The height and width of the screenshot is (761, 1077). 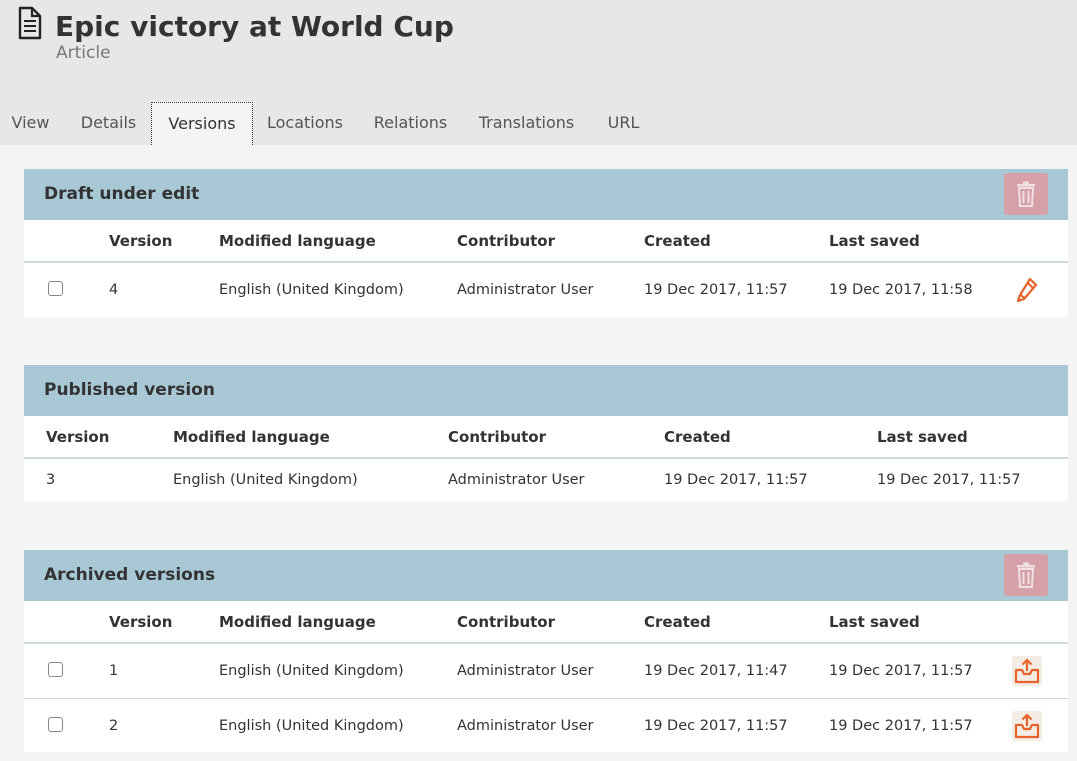 I want to click on version-number: 1, so click(x=114, y=671).